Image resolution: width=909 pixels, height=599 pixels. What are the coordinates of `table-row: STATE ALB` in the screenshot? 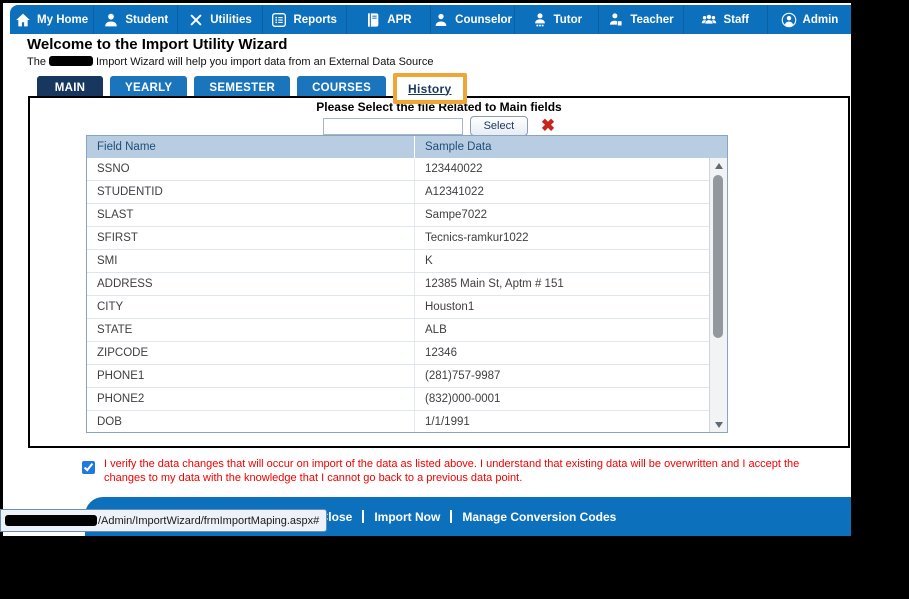 It's located at (407, 330).